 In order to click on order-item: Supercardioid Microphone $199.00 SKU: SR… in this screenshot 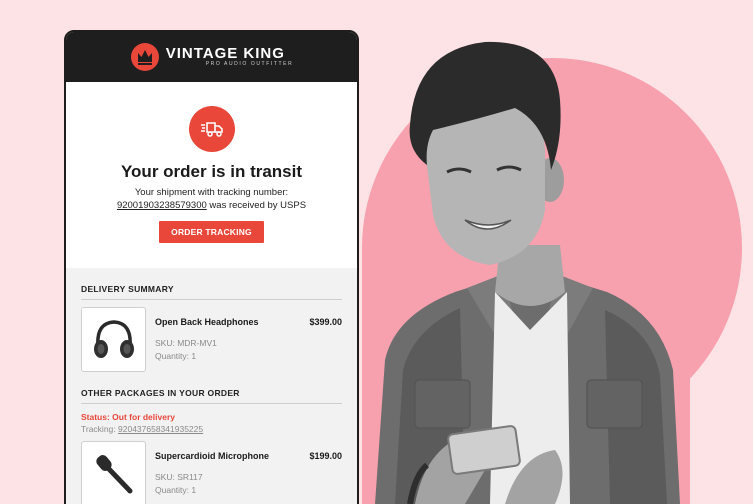, I will do `click(211, 472)`.